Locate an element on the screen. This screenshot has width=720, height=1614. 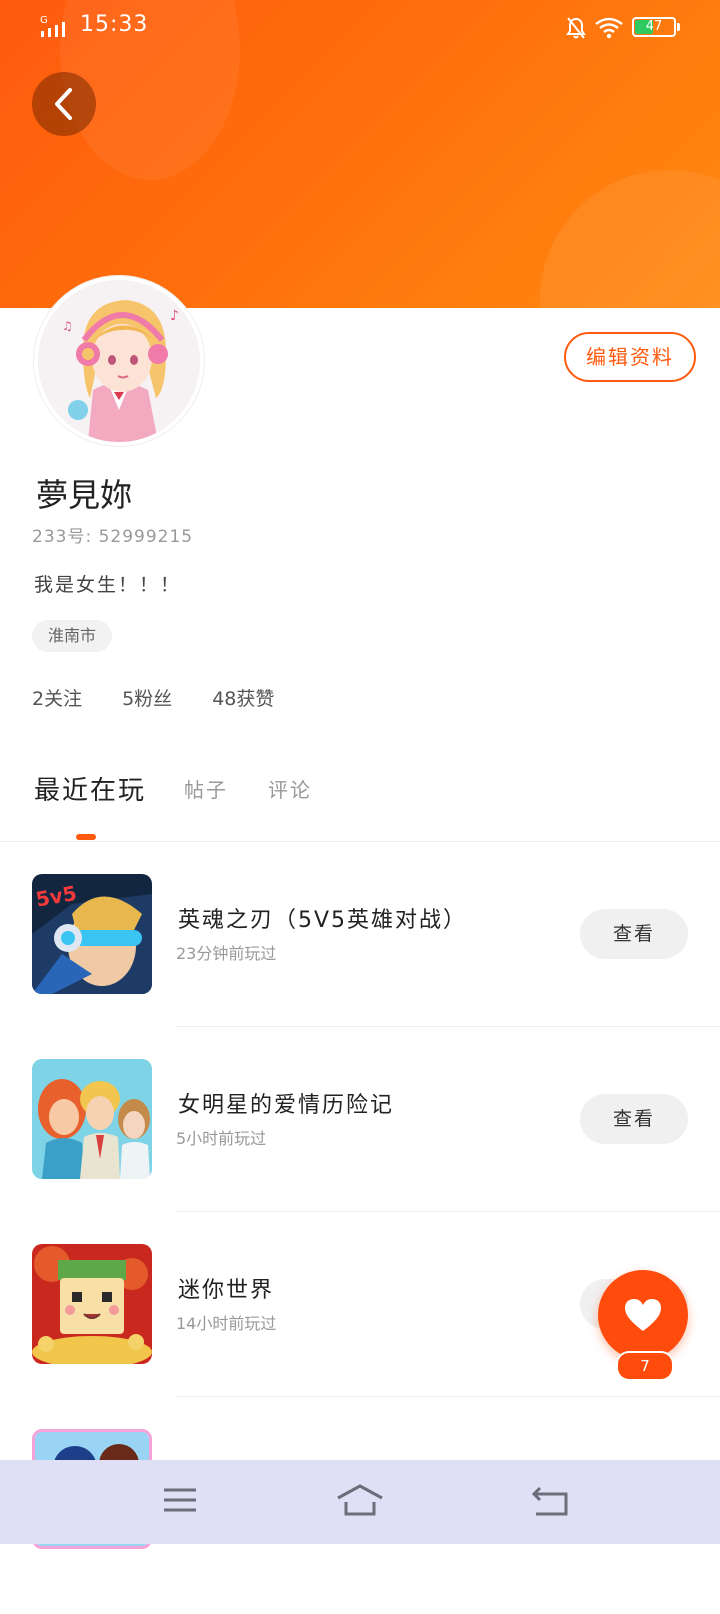
home-icon is located at coordinates (360, 1500).